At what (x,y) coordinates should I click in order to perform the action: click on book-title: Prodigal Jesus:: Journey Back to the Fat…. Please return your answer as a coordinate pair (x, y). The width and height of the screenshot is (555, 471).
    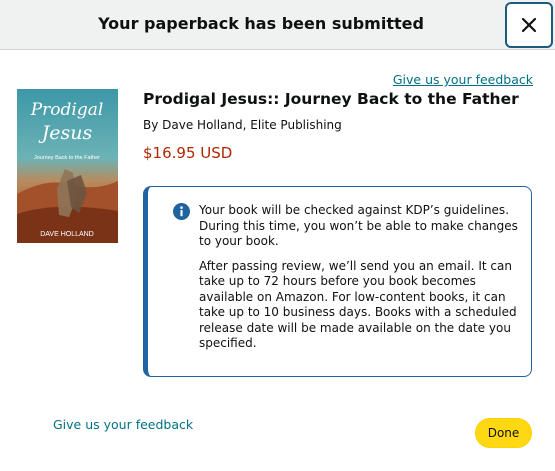
    Looking at the image, I should click on (331, 99).